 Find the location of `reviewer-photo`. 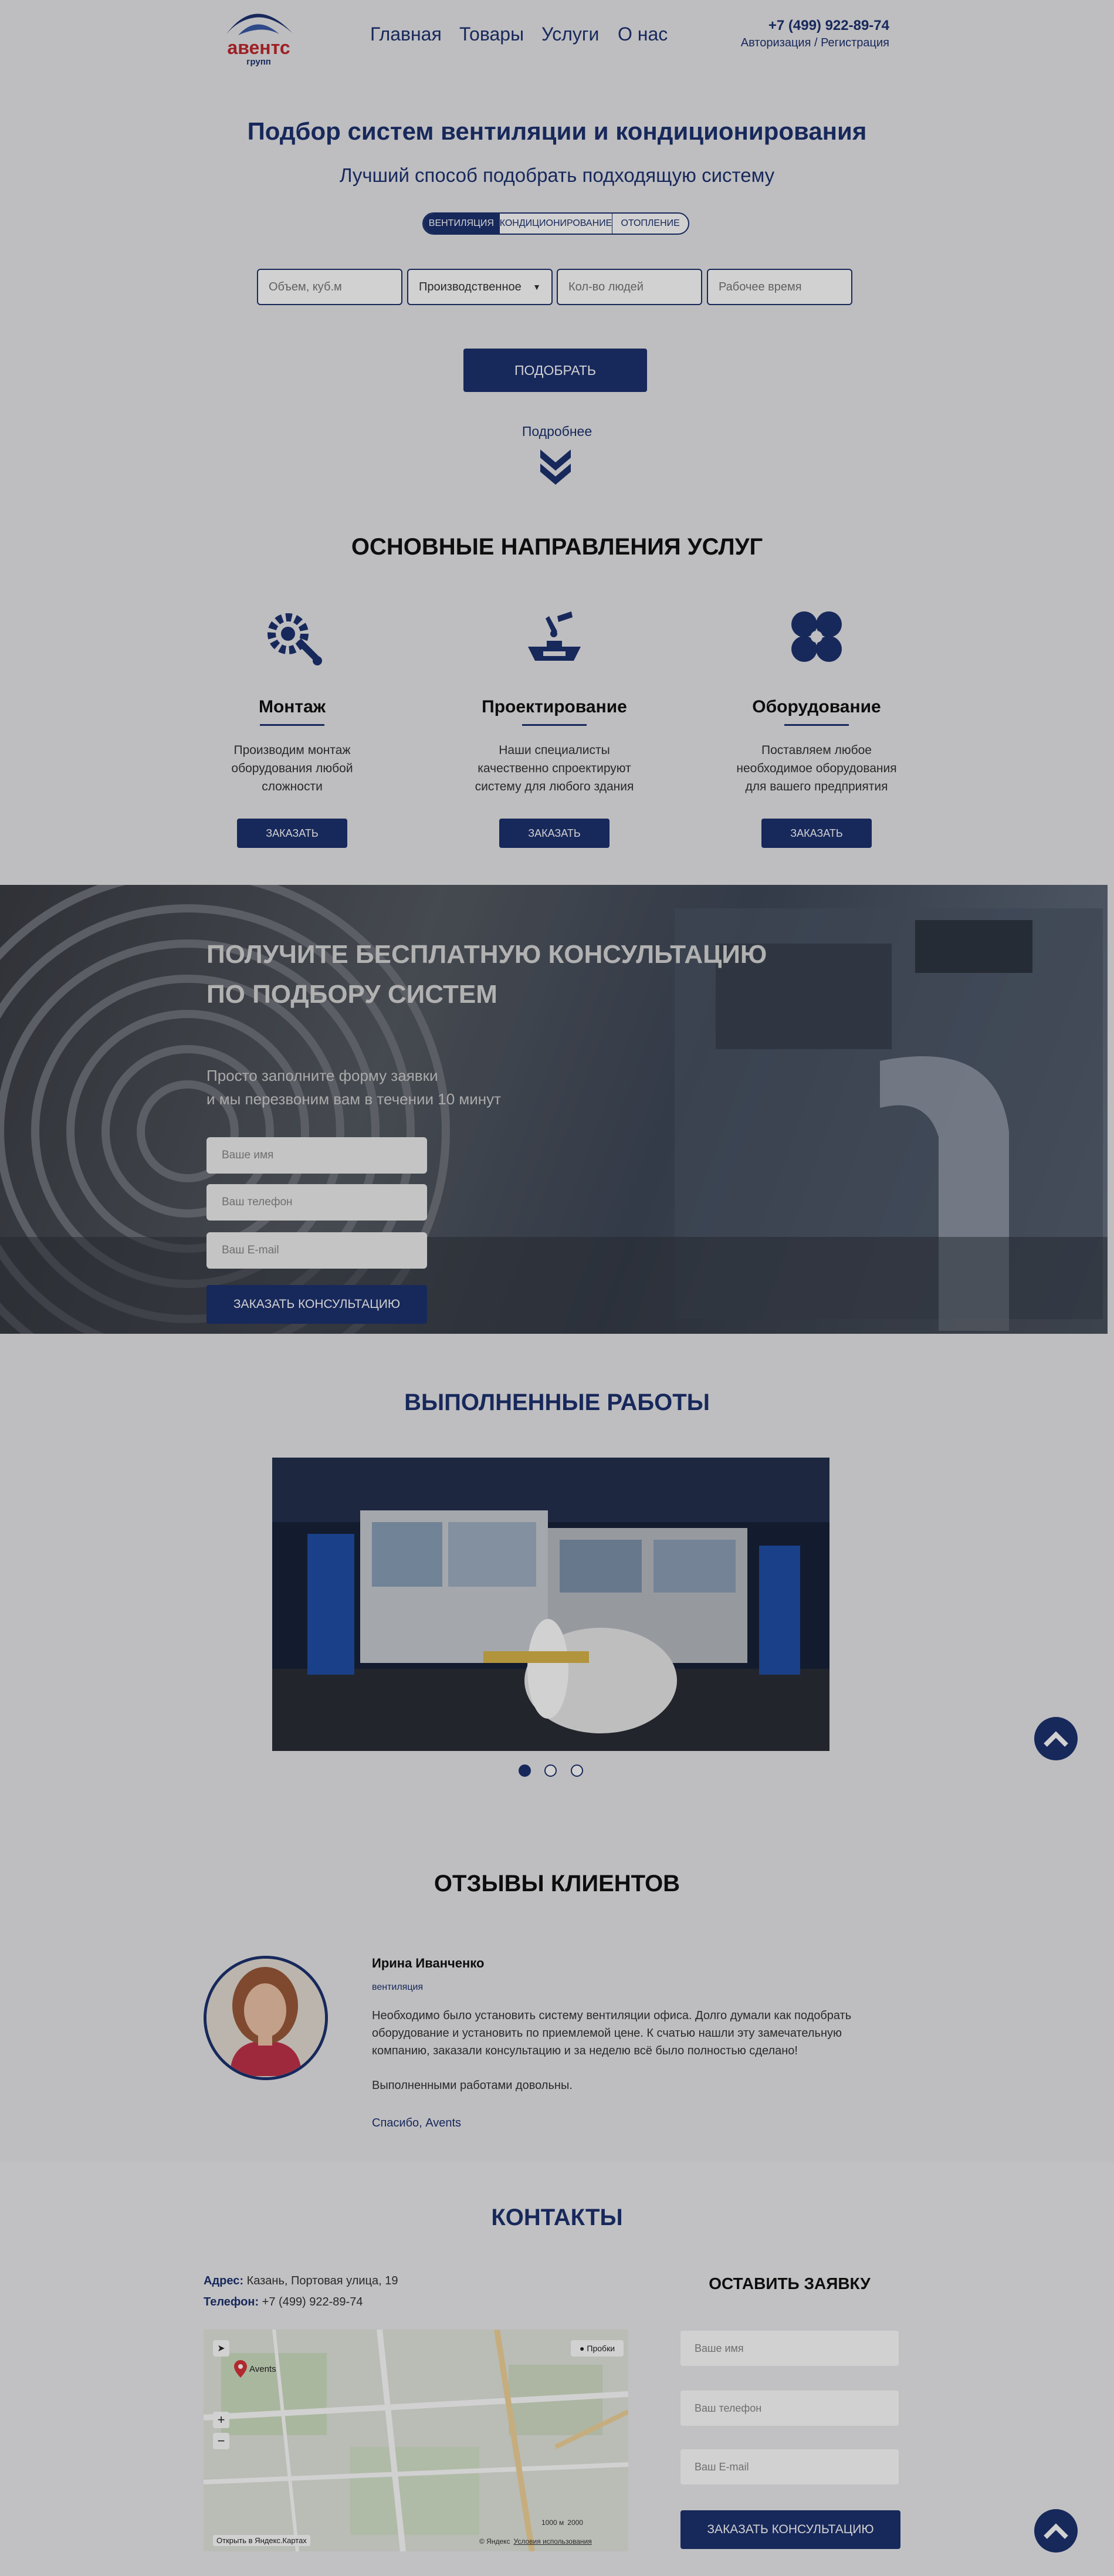

reviewer-photo is located at coordinates (265, 2018).